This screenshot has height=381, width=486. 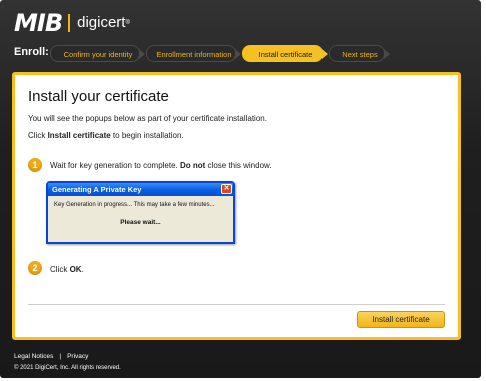 I want to click on install-certificate-button: Install certificate, so click(x=401, y=319).